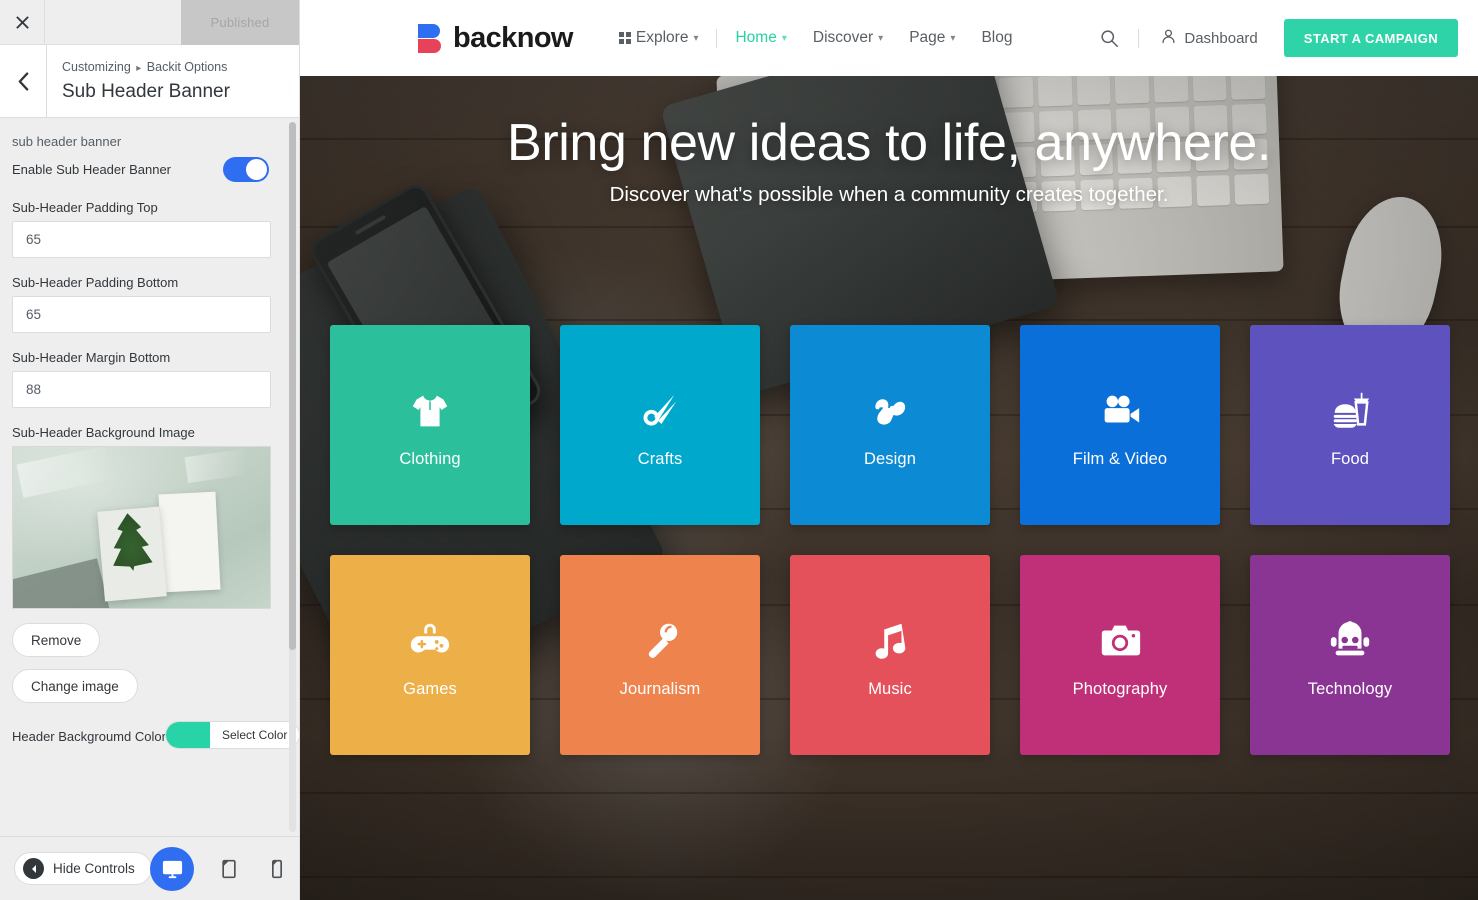 This screenshot has width=1478, height=900. I want to click on brand-logo: backnow, so click(495, 38).